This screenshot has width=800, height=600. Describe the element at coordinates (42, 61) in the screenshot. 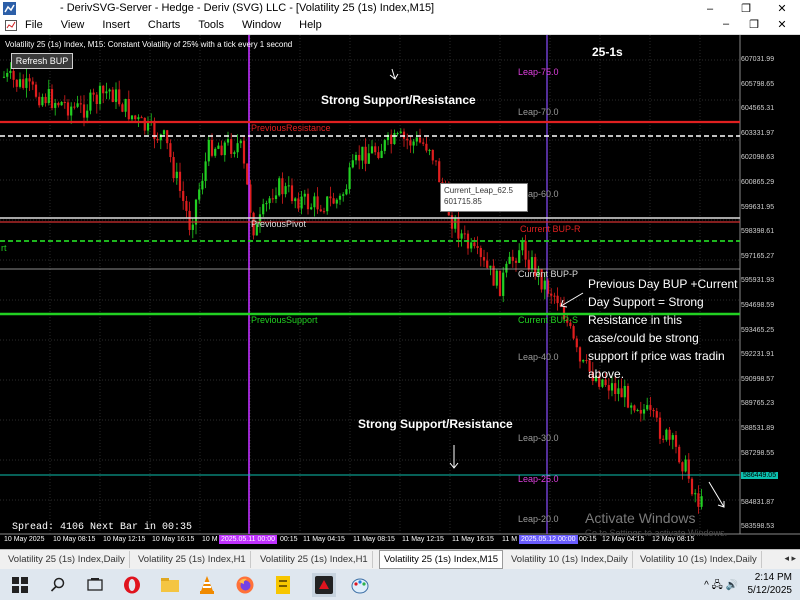

I see `refresh-bup-button: Refresh BUP` at that location.